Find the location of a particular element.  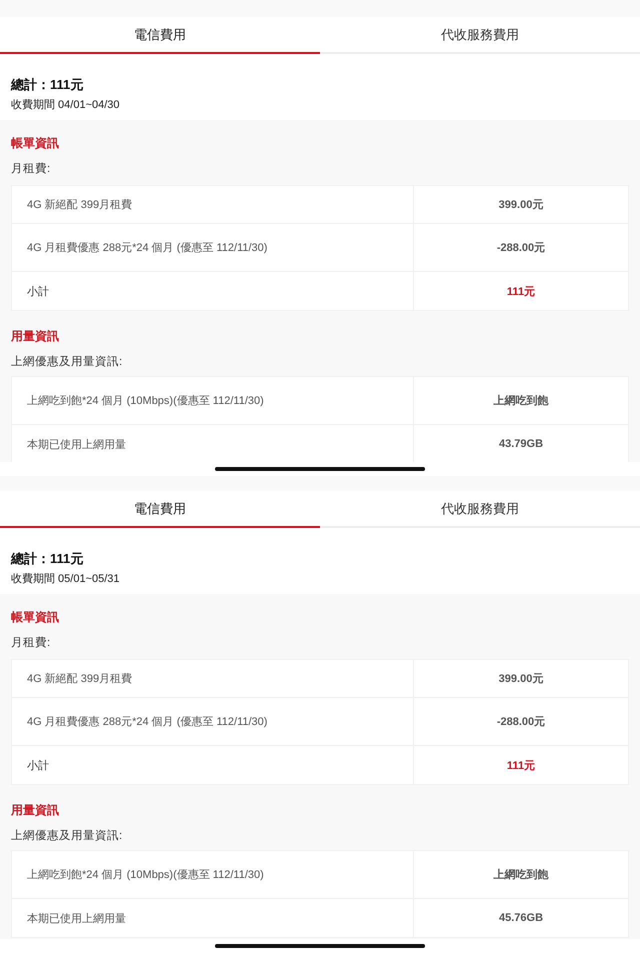

billing-period: 收費期間 04/01~04/30 is located at coordinates (65, 105).